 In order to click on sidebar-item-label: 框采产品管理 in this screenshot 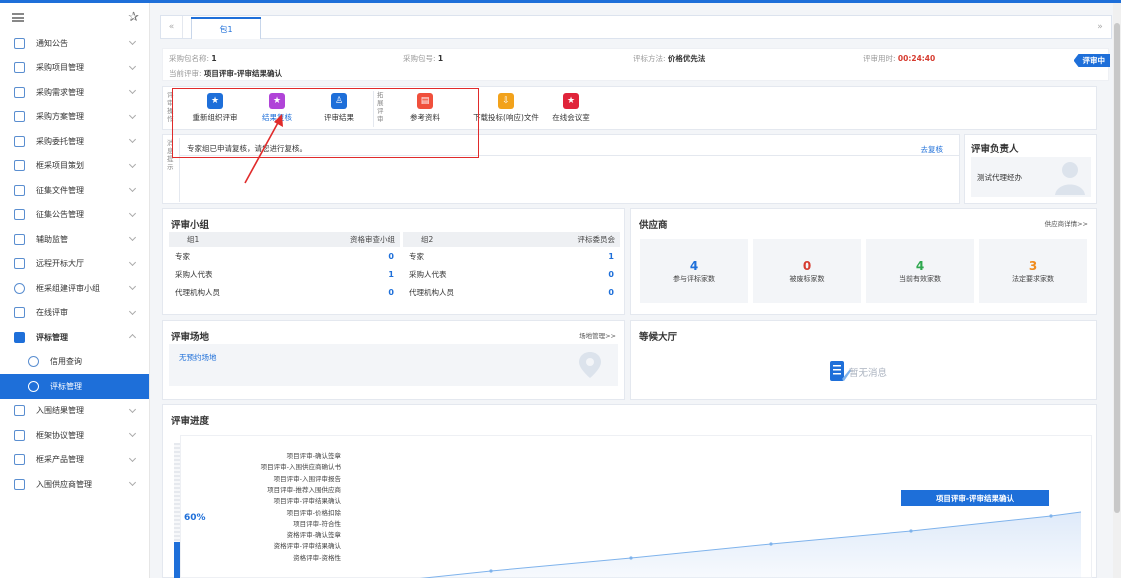, I will do `click(60, 460)`.